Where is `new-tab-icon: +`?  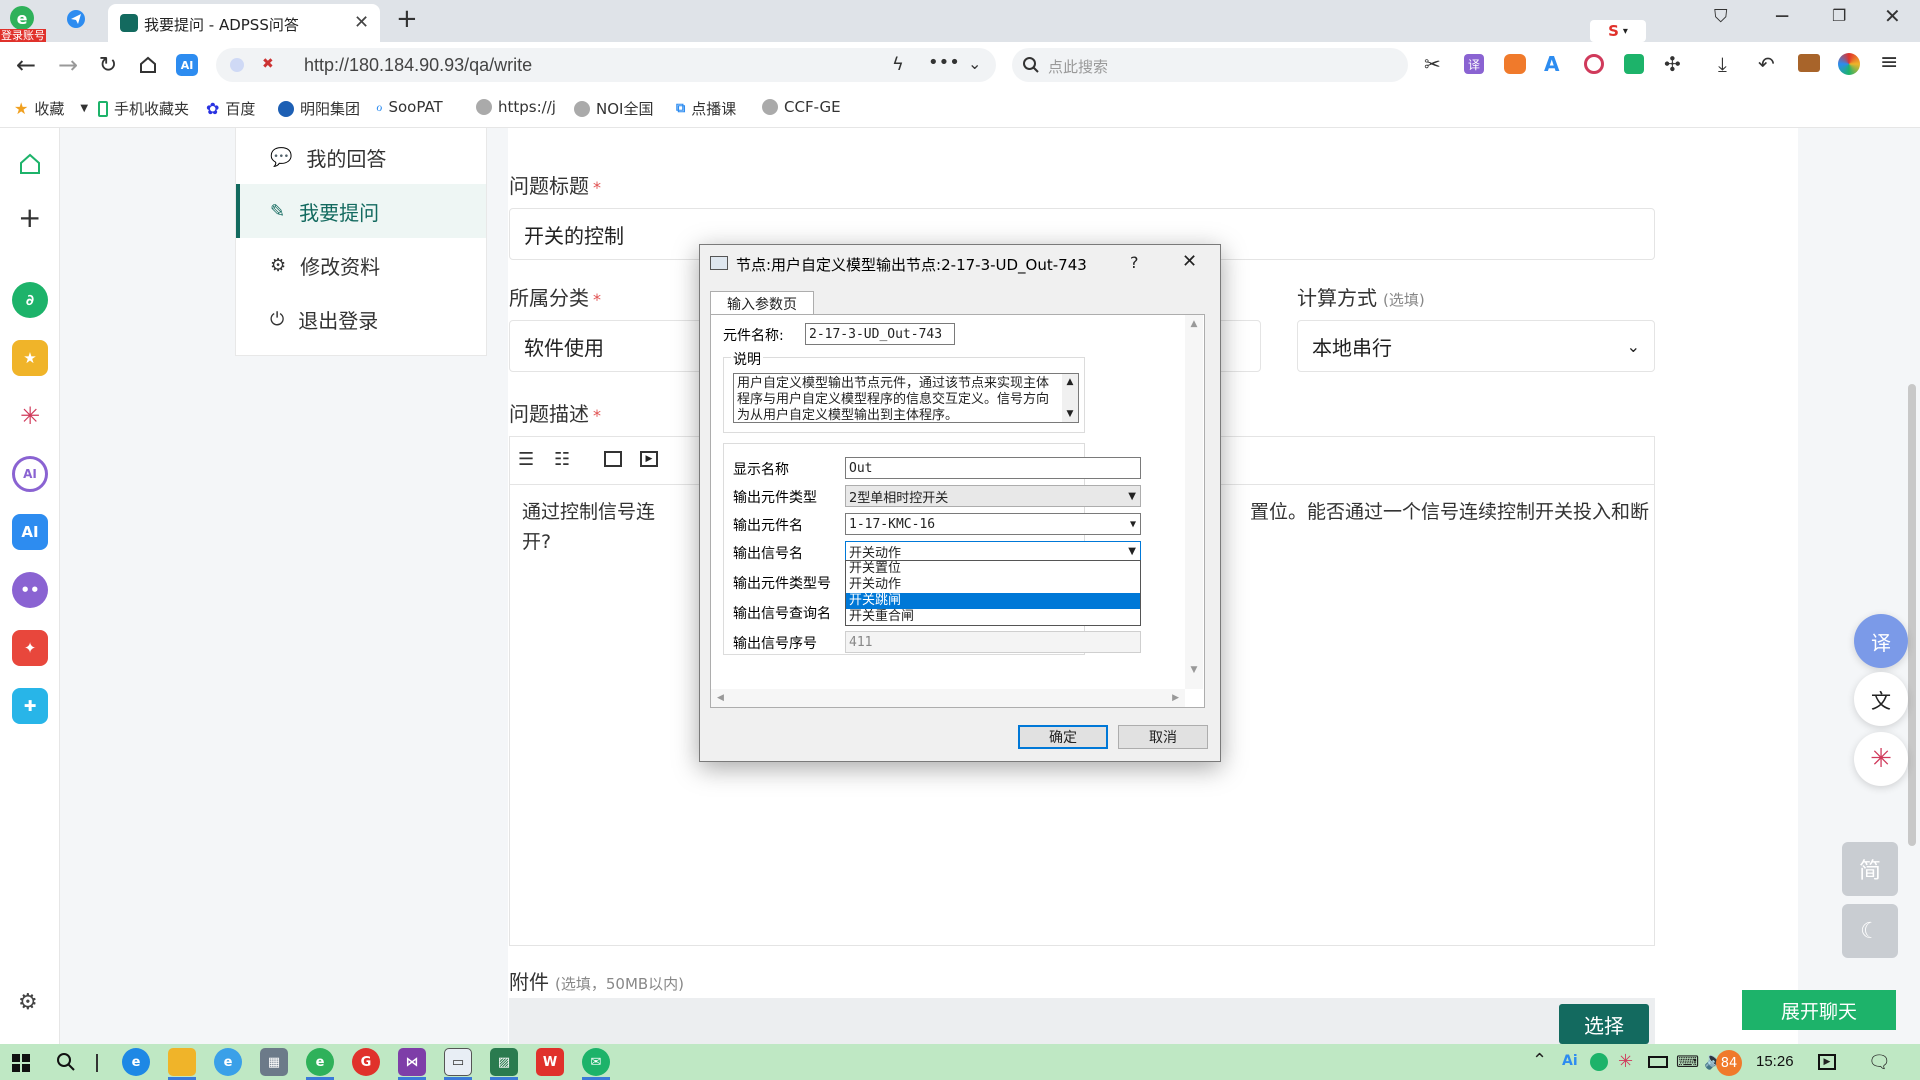
new-tab-icon: + is located at coordinates (407, 19).